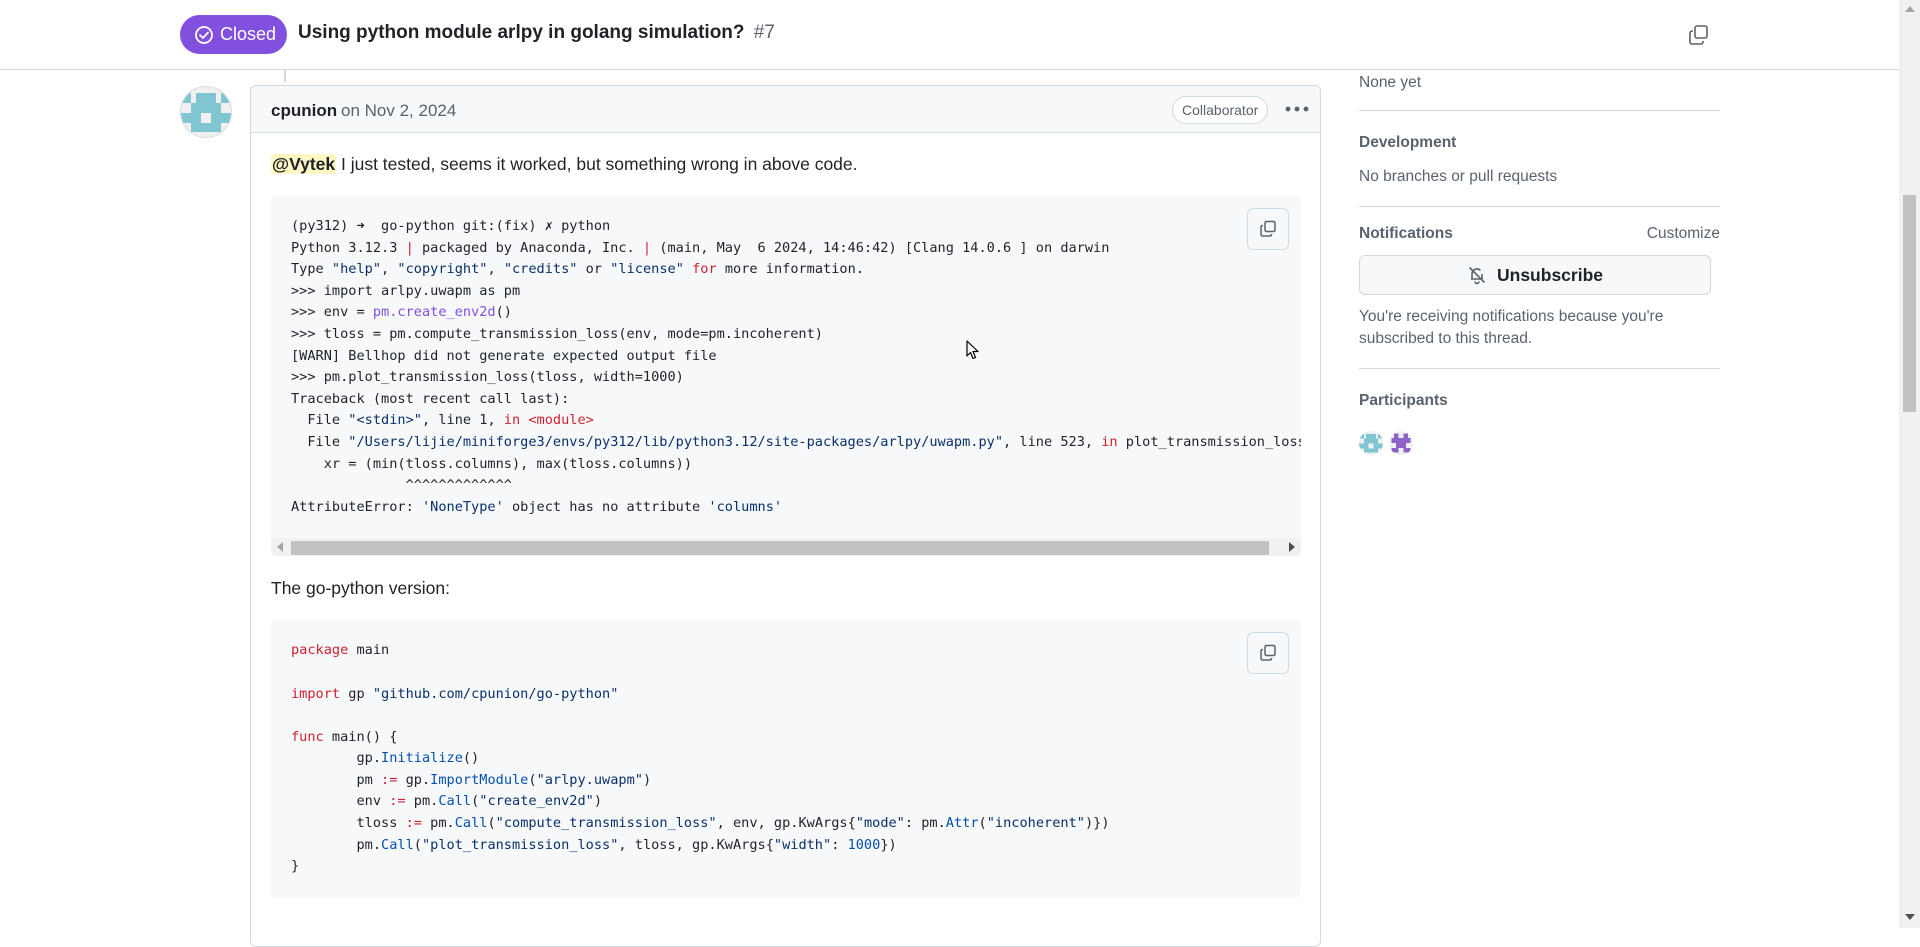 Image resolution: width=1920 pixels, height=947 pixels. I want to click on customize-link: Customize, so click(1683, 234).